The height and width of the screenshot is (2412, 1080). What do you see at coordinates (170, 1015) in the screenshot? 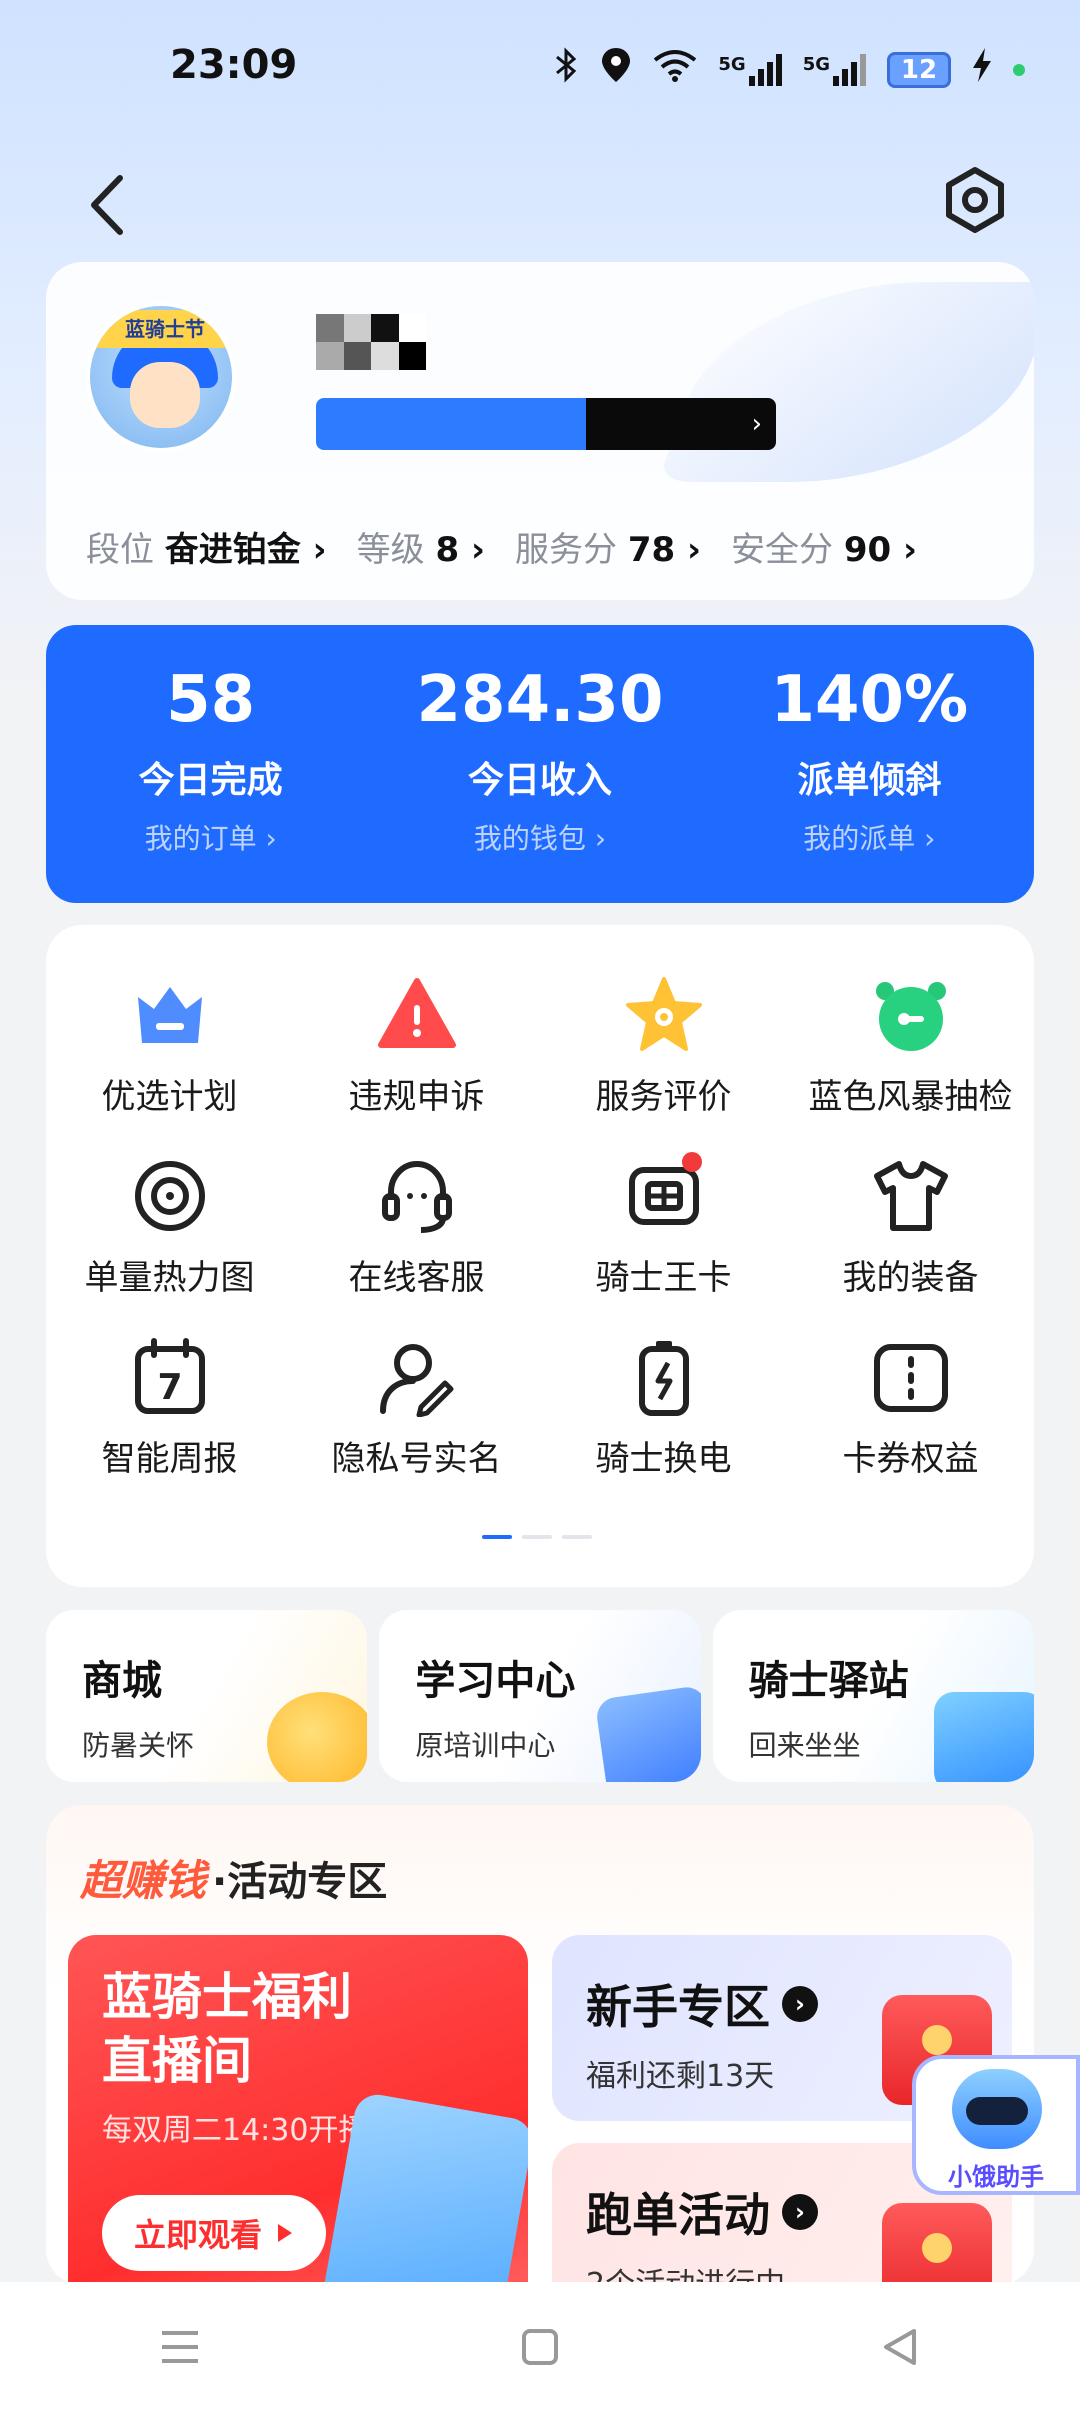
I see `crown-icon` at bounding box center [170, 1015].